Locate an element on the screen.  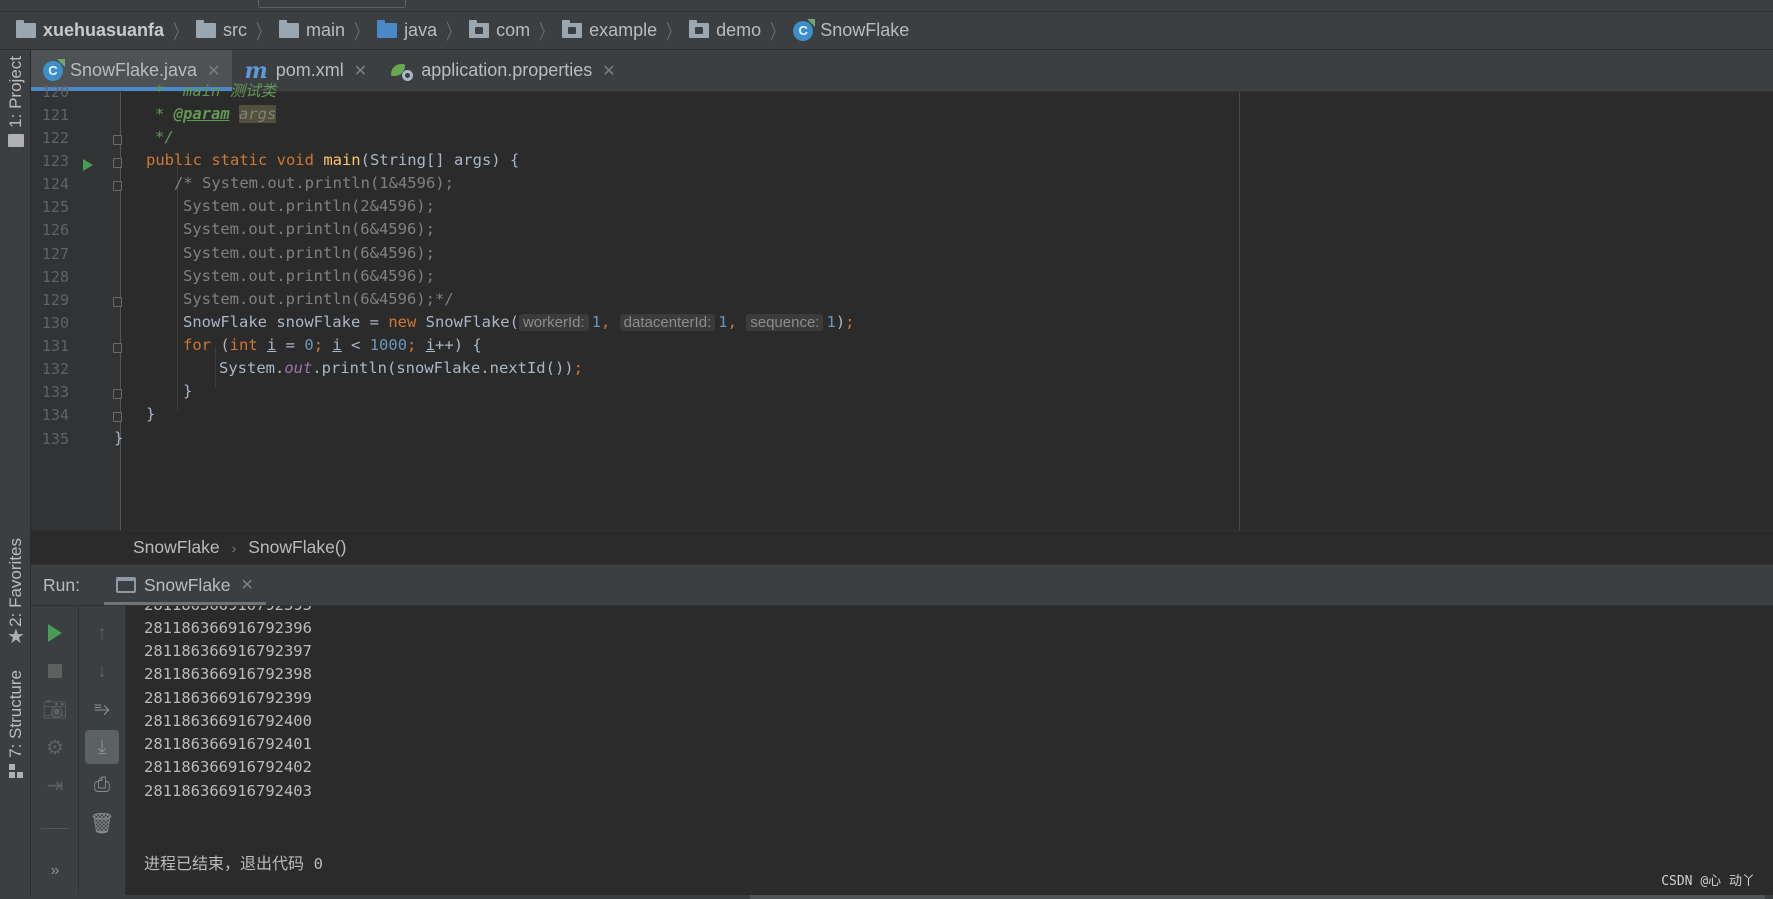
scroll-down-button: ↓ is located at coordinates (102, 671).